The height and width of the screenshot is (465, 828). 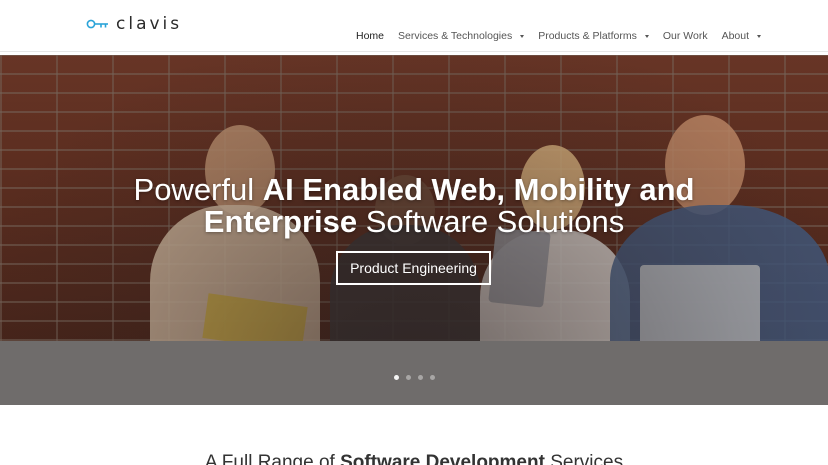 What do you see at coordinates (442, 458) in the screenshot?
I see `section-title-bold: Software Development` at bounding box center [442, 458].